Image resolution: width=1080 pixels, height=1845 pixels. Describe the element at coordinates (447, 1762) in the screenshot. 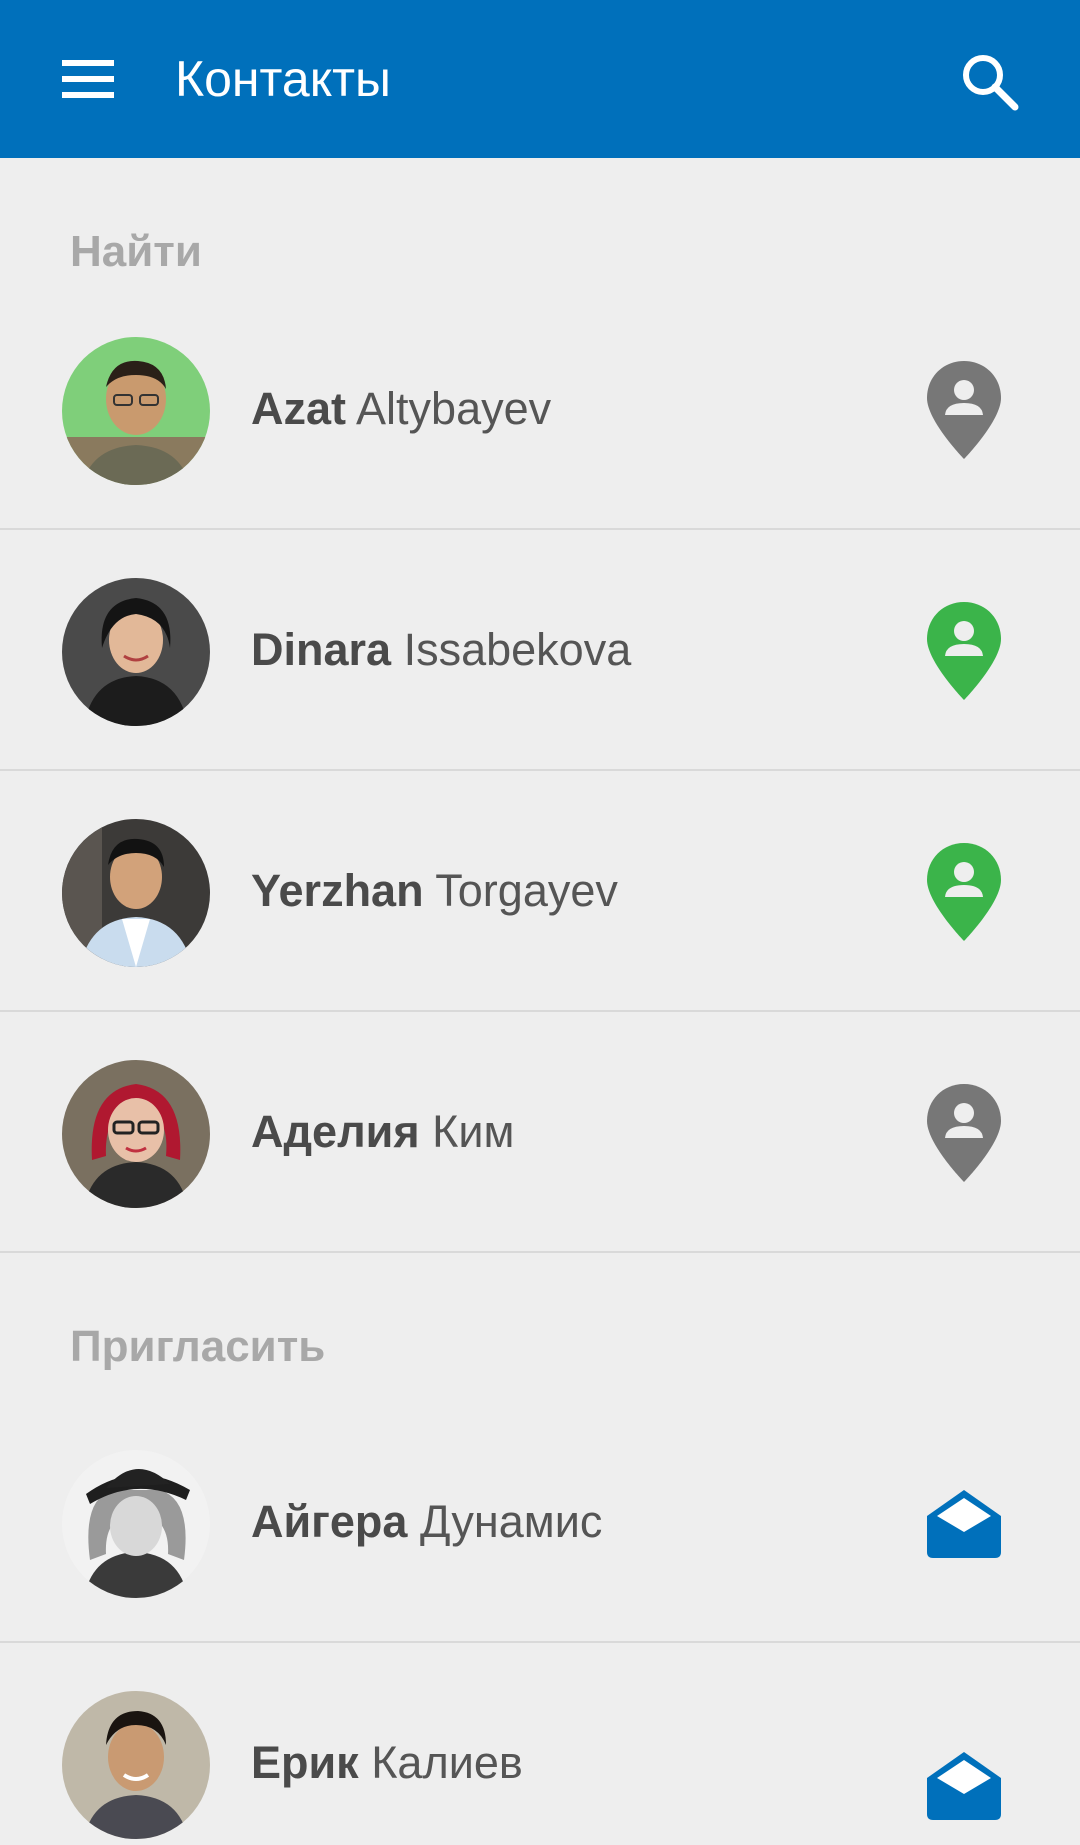

I see `contact-last-name: Калиев` at that location.